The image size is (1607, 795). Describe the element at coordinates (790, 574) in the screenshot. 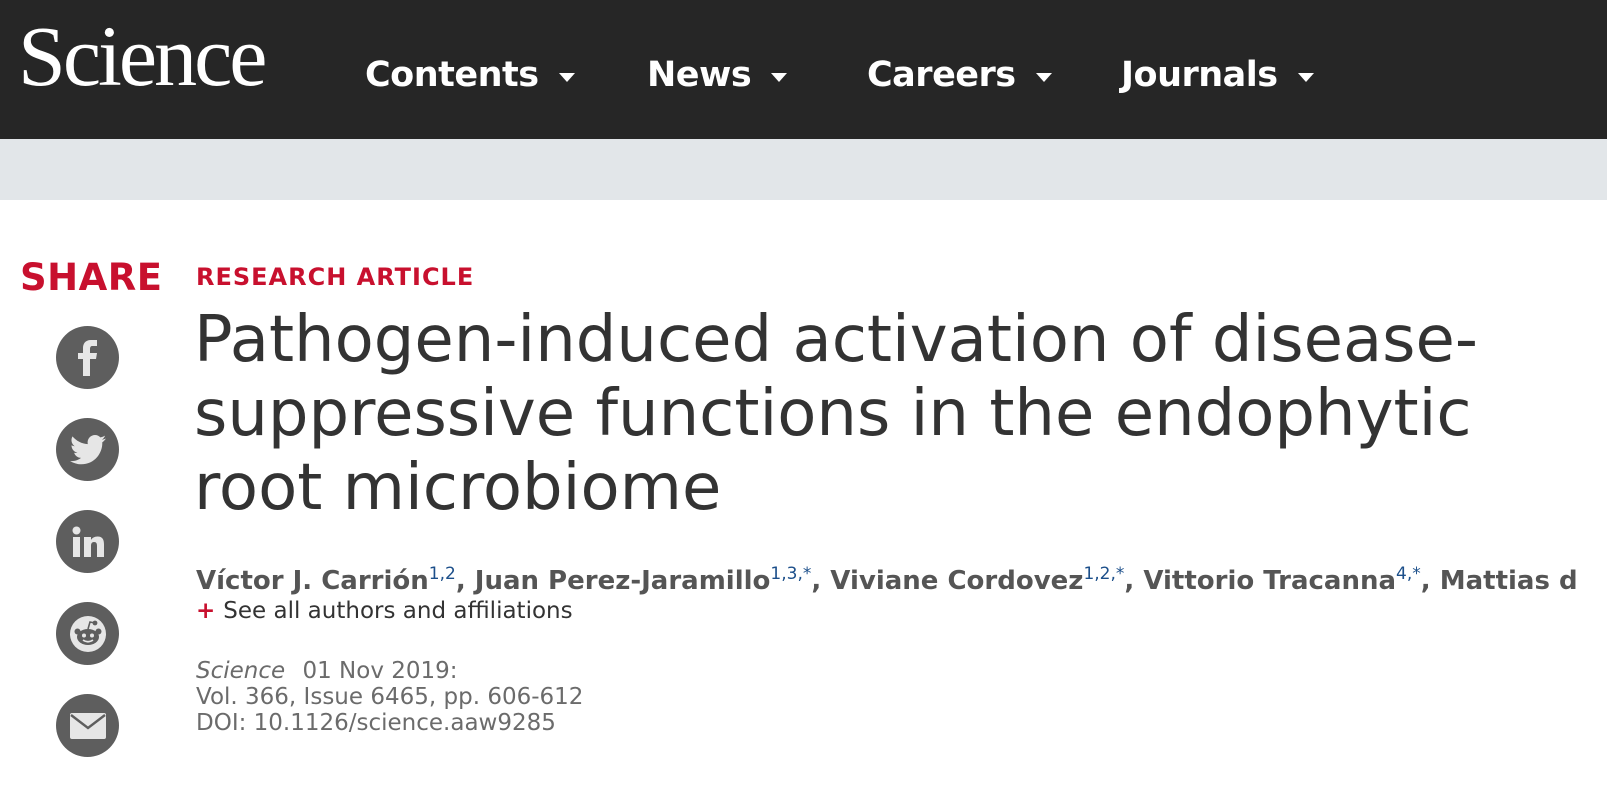

I see `author-affiliation-sup: 1,3,*` at that location.